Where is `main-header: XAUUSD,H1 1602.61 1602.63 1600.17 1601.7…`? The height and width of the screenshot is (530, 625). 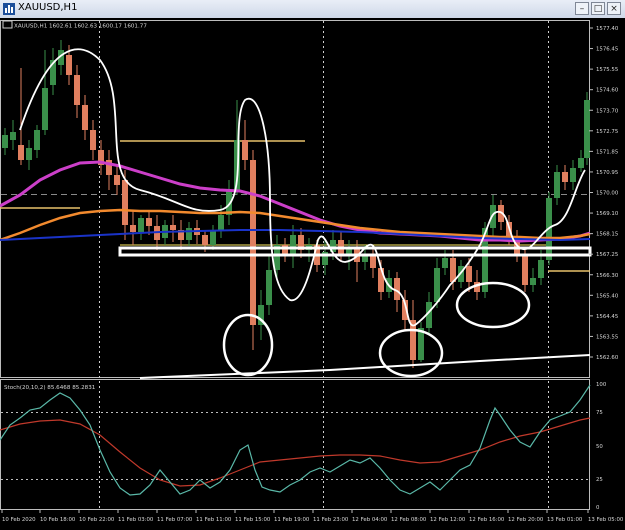 main-header: XAUUSD,H1 1602.61 1602.63 1600.17 1601.7… is located at coordinates (80, 27).